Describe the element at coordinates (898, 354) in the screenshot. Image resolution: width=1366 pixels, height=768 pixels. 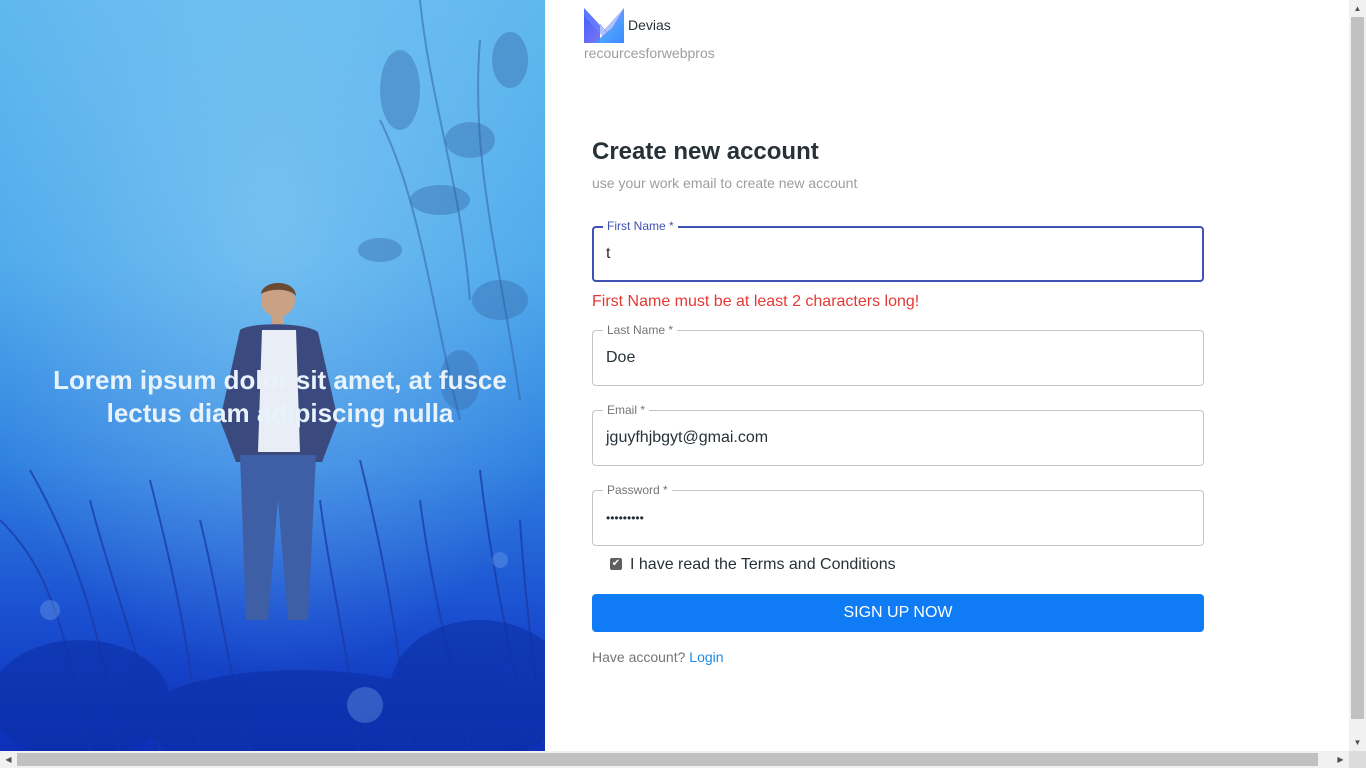
I see `last-name-field: Last Name * Doe` at that location.